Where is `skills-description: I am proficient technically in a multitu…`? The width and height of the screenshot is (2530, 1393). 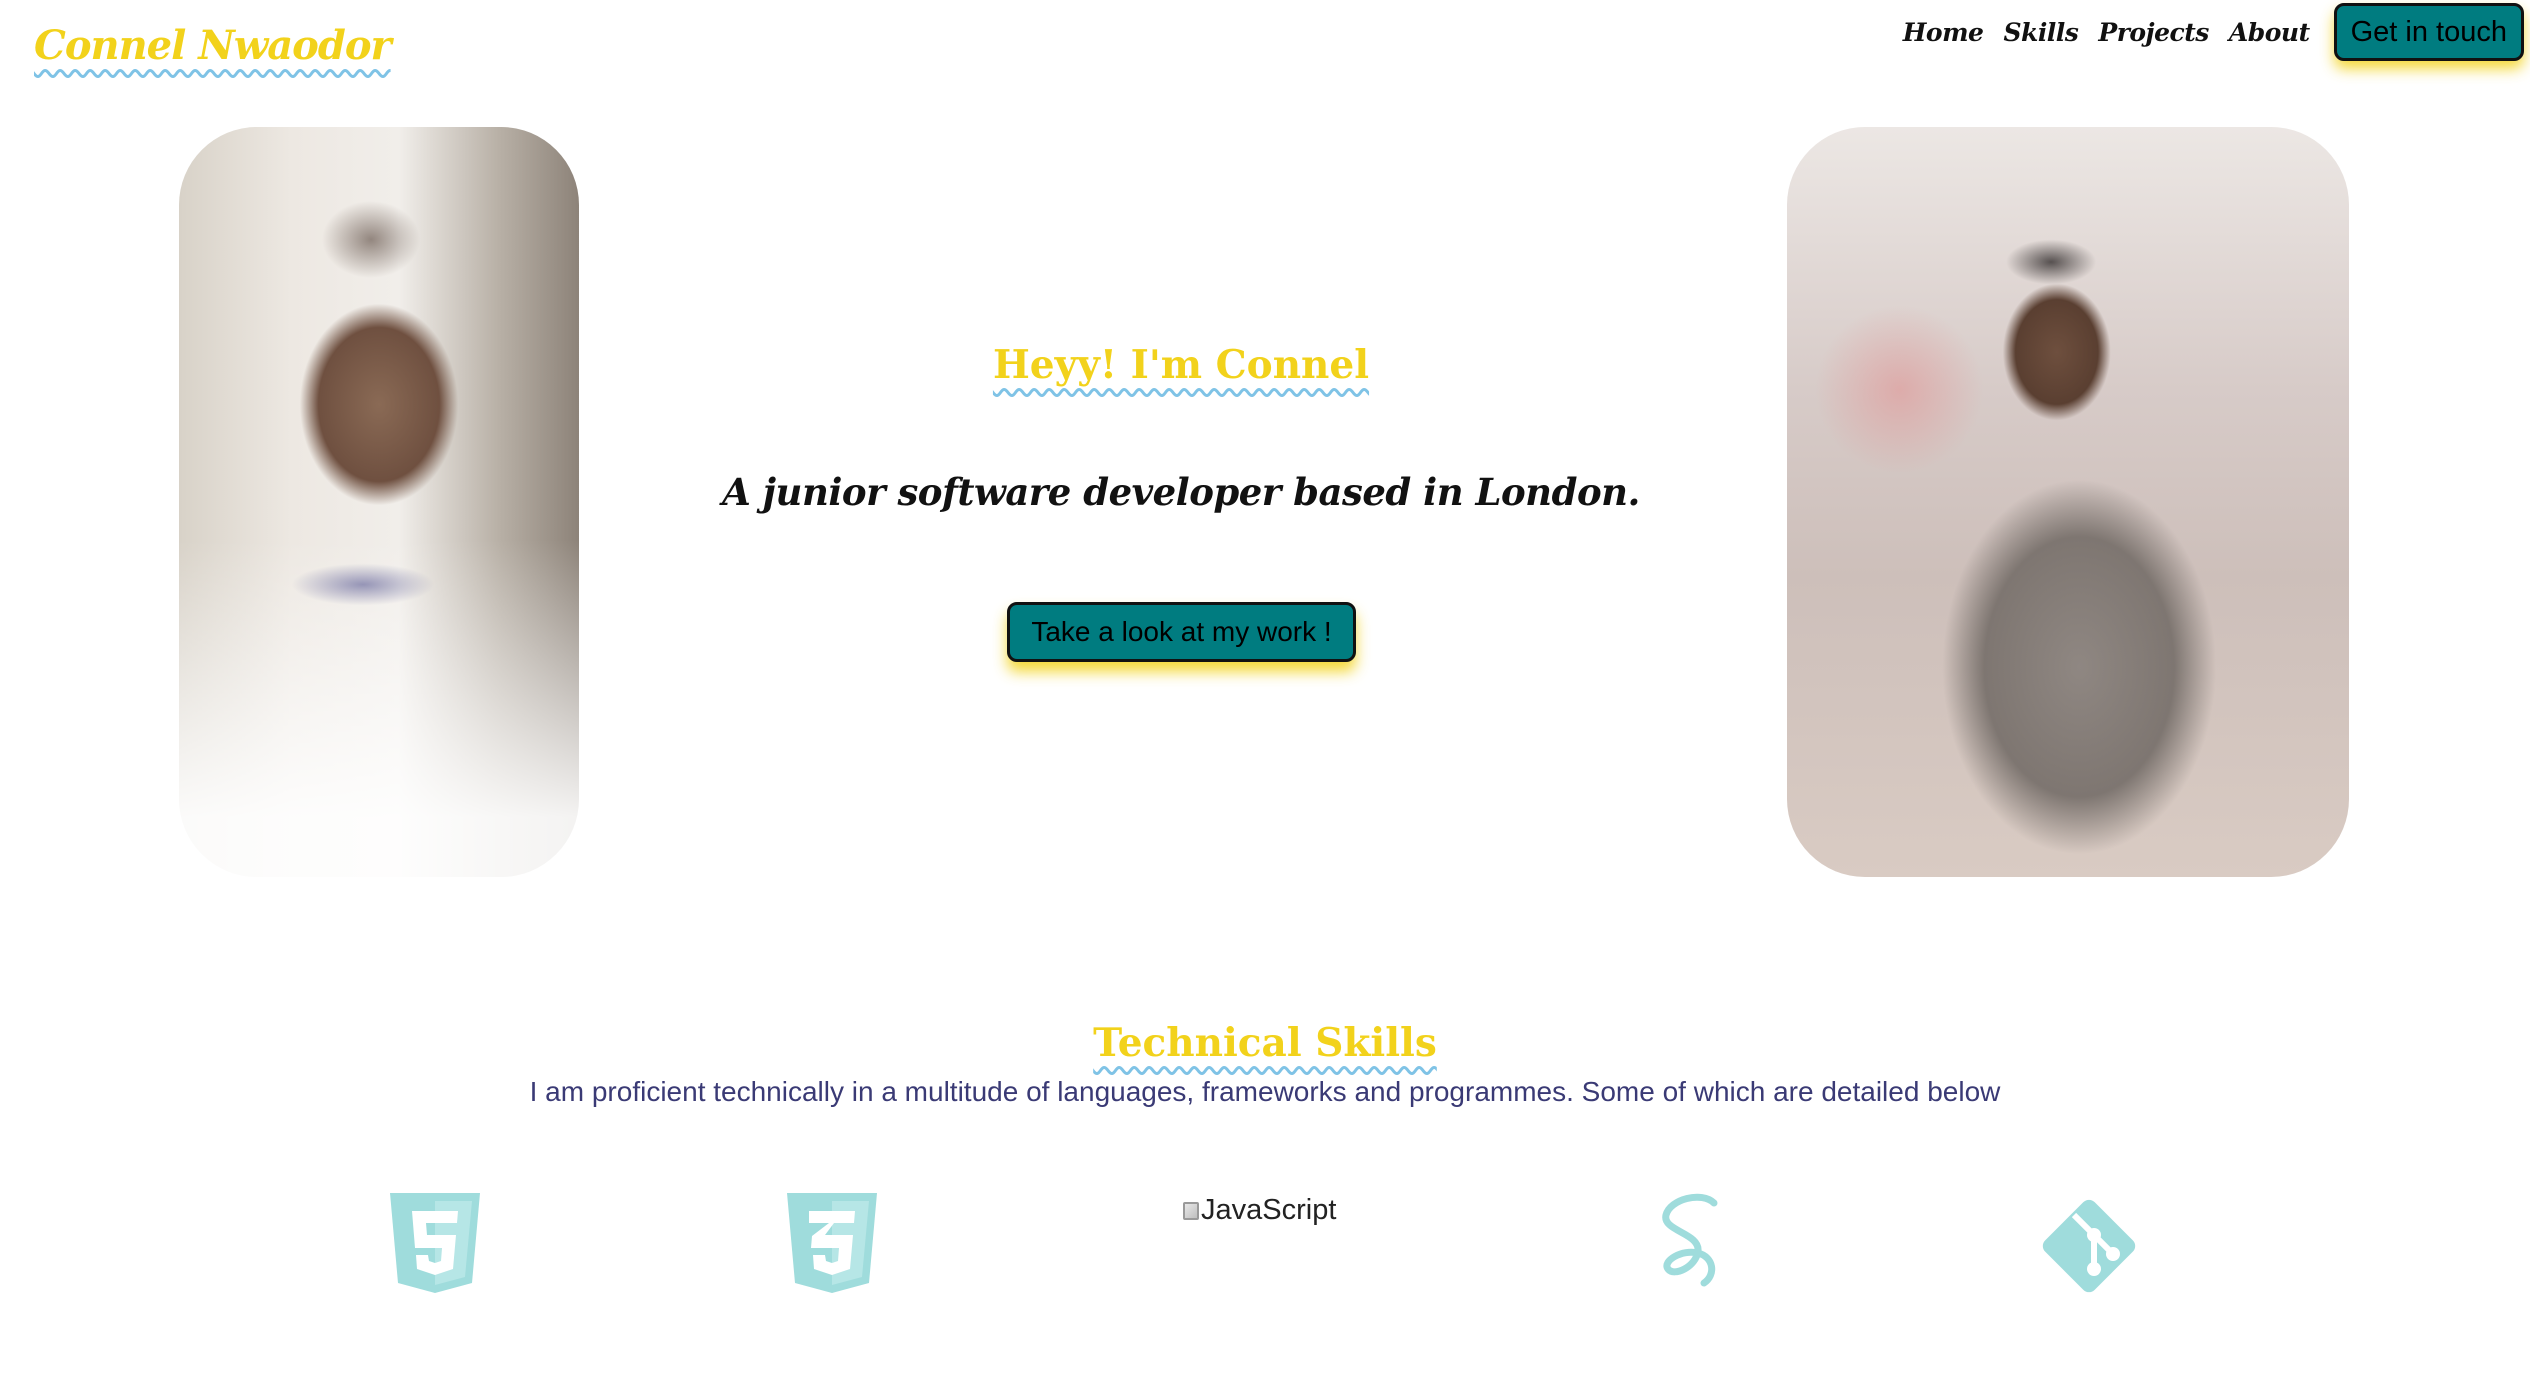 skills-description: I am proficient technically in a multitu… is located at coordinates (1265, 1091).